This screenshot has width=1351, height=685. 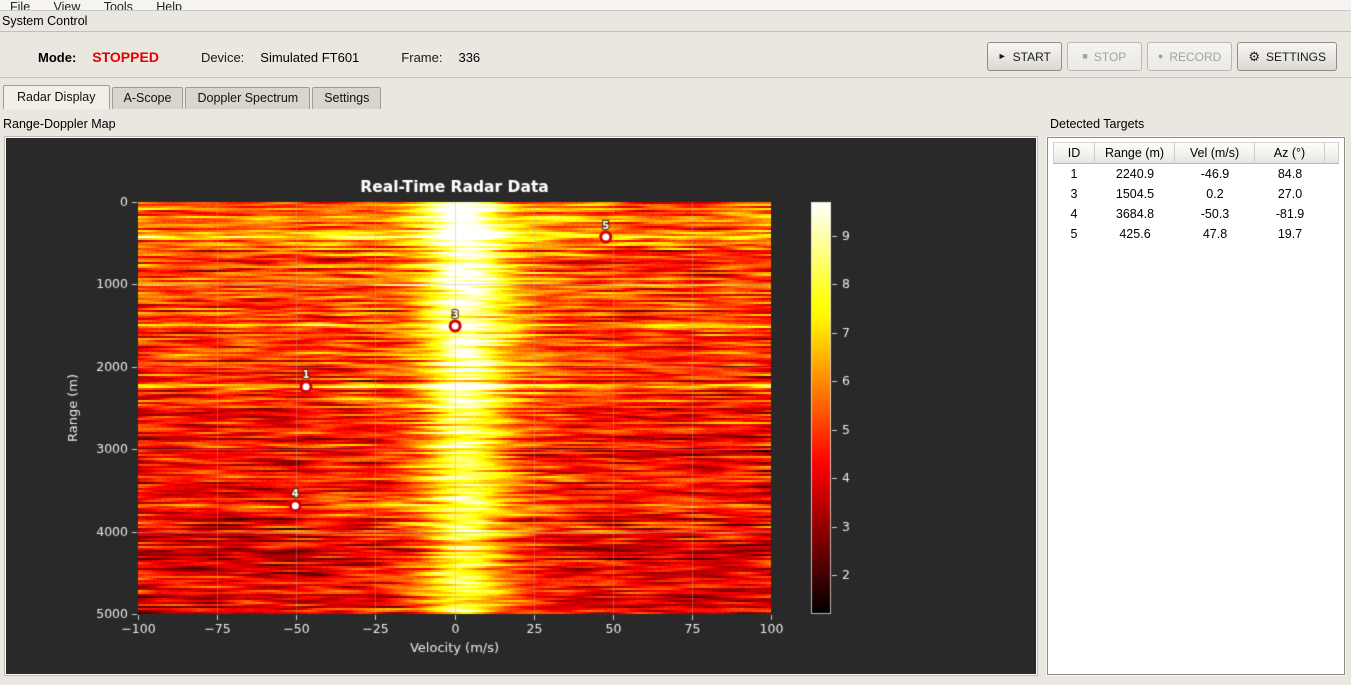 What do you see at coordinates (422, 57) in the screenshot?
I see `frame-label: Frame:` at bounding box center [422, 57].